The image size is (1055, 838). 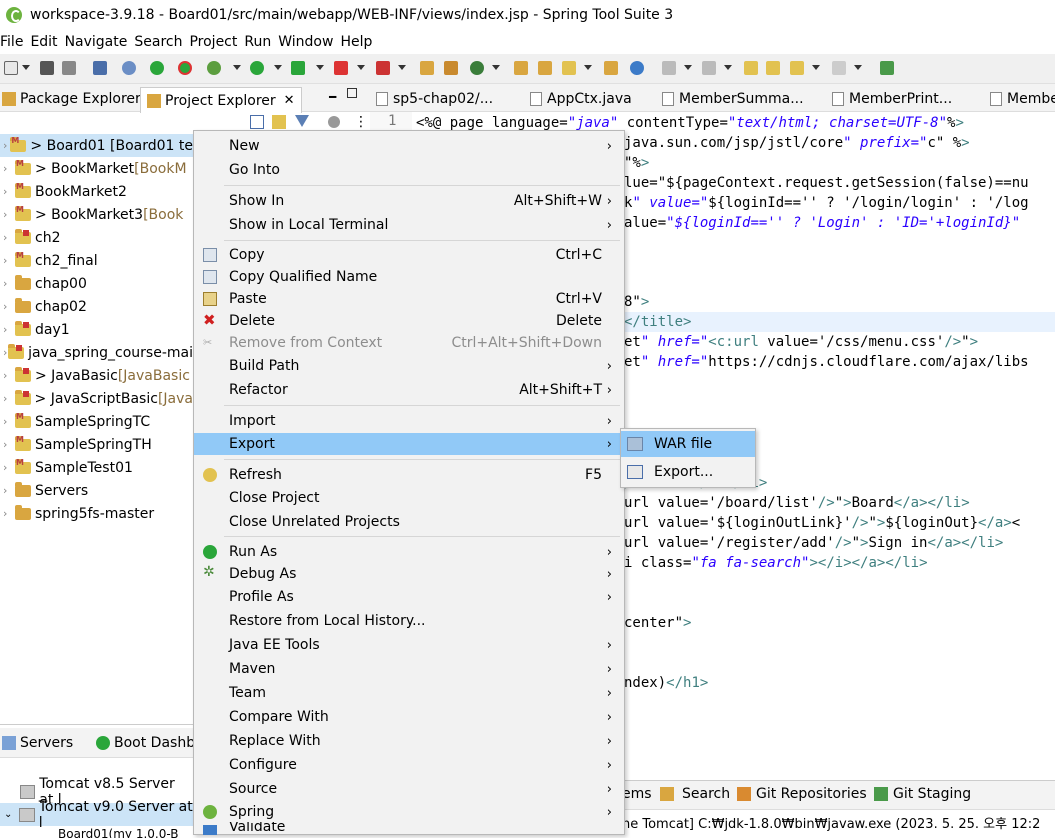 I want to click on editor-tab: Membe, so click(x=1022, y=99).